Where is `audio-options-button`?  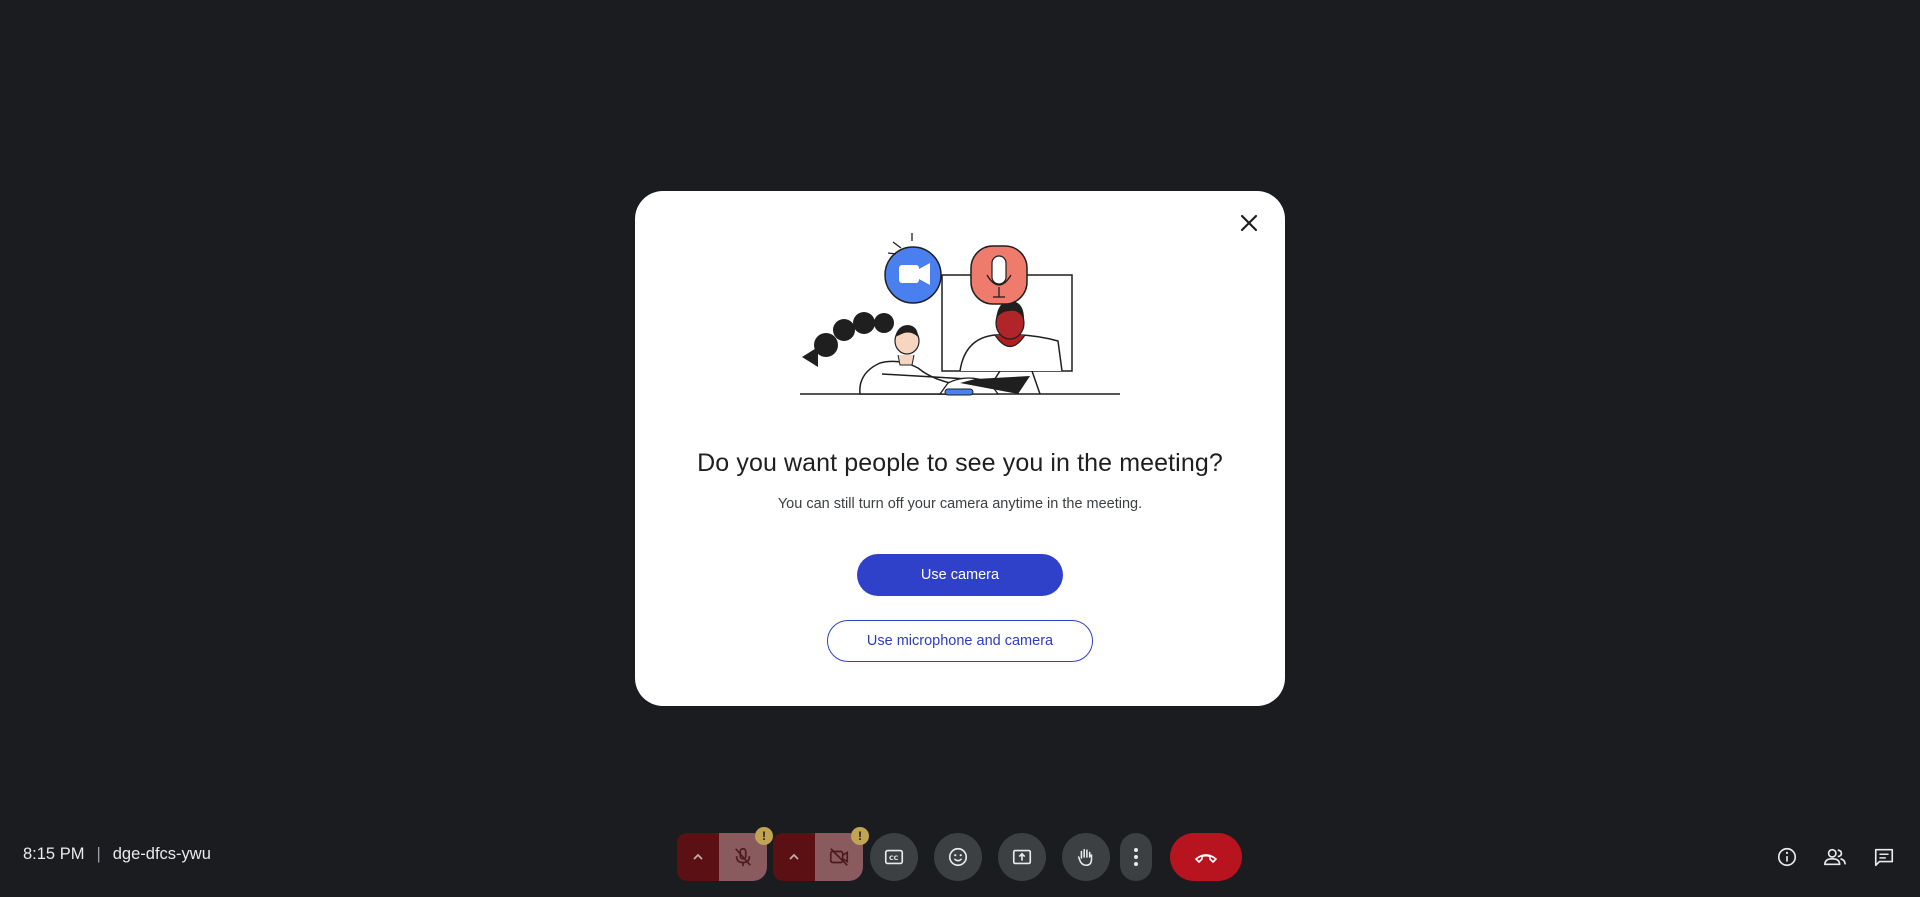 audio-options-button is located at coordinates (698, 857).